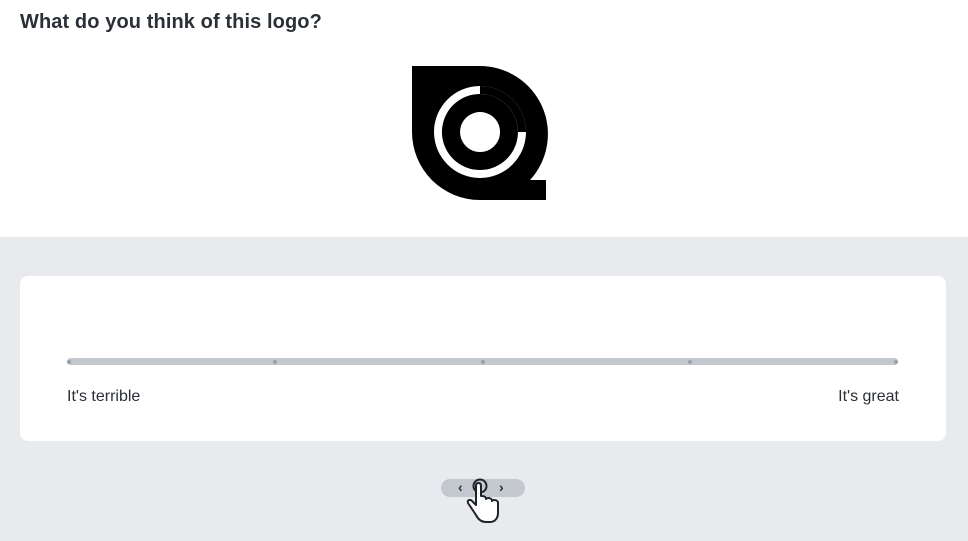 The width and height of the screenshot is (968, 541). Describe the element at coordinates (482, 500) in the screenshot. I see `swipe-hand-icon` at that location.